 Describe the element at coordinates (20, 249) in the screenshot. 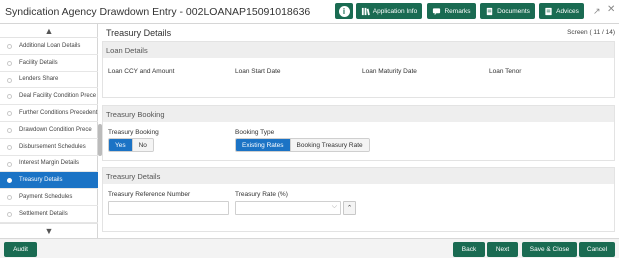

I see `audit-button: Audit` at that location.